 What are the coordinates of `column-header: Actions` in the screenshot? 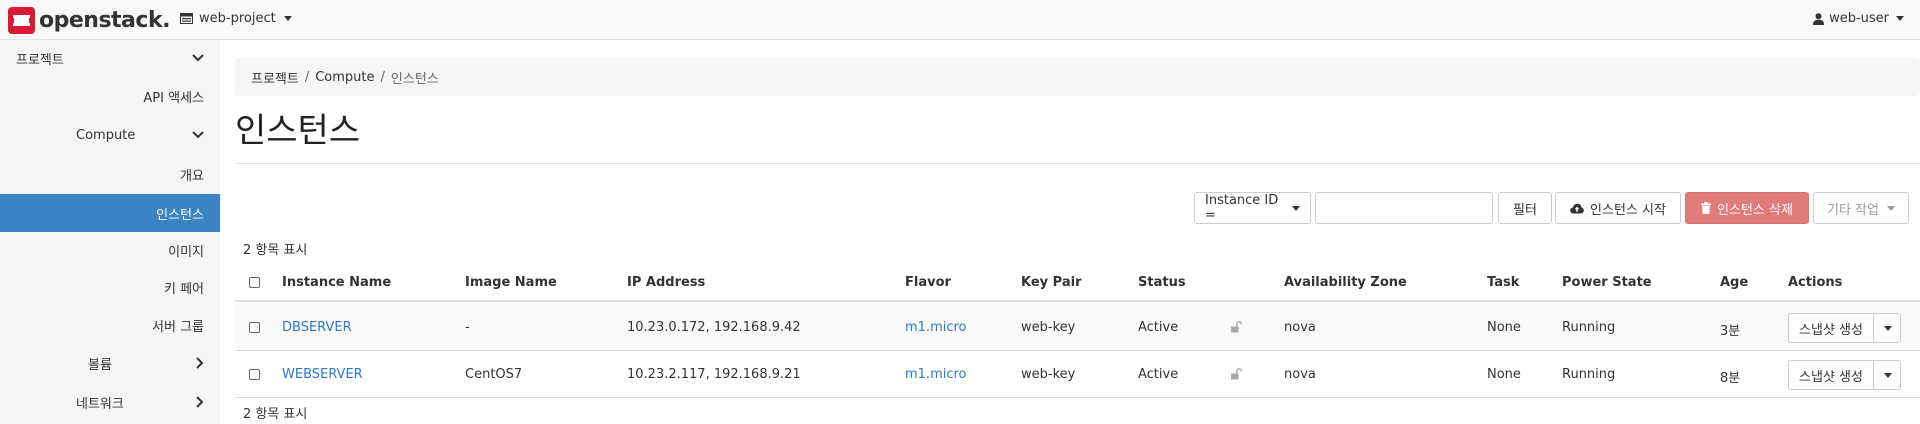 It's located at (1815, 282).